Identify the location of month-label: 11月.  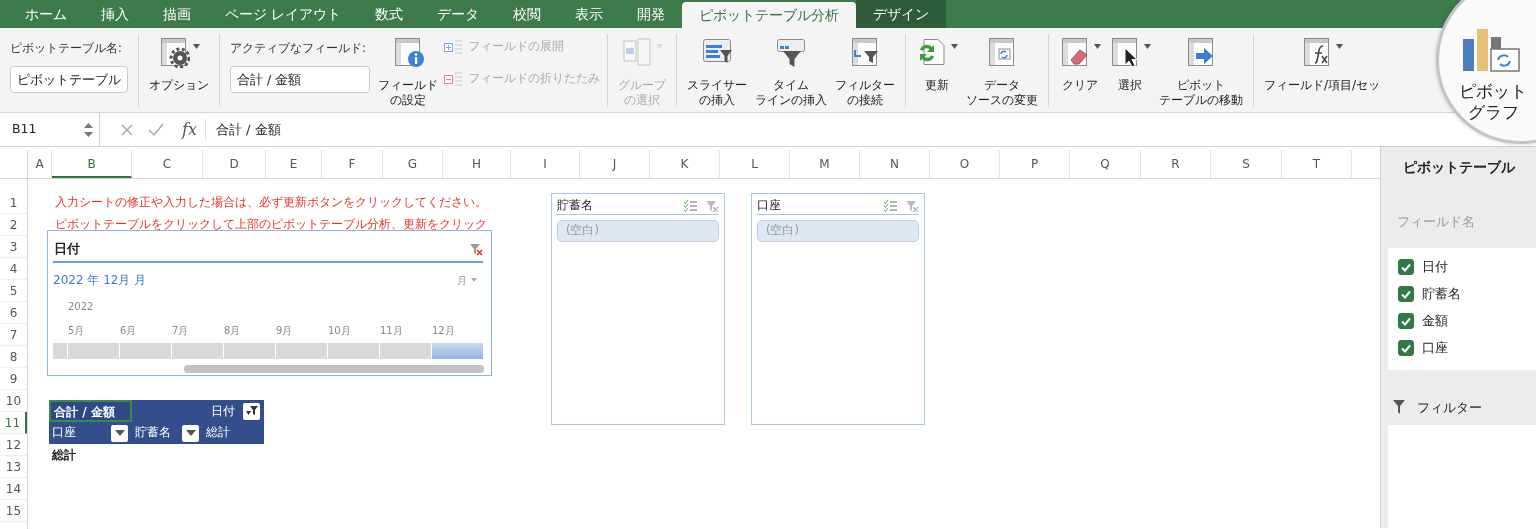
(392, 331).